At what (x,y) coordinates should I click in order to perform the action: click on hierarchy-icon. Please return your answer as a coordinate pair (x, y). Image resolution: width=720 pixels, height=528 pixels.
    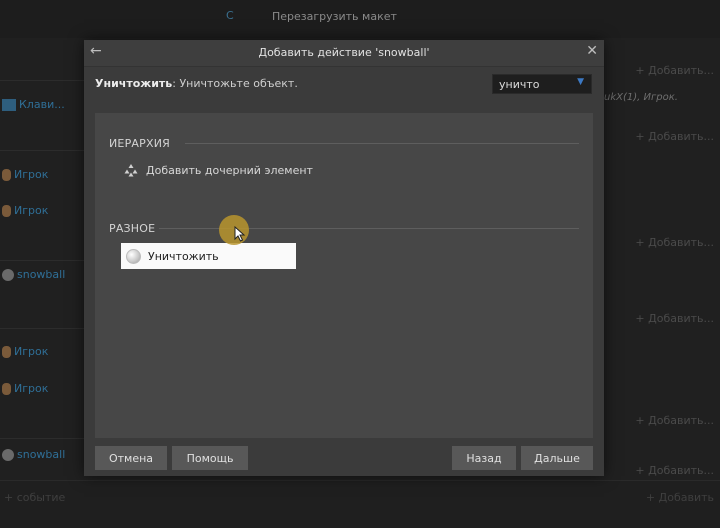
    Looking at the image, I should click on (131, 170).